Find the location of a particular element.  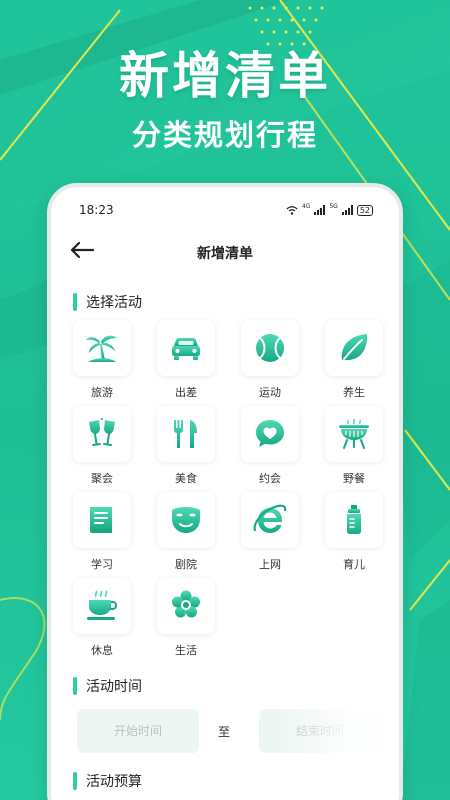

status-time: 18:23 is located at coordinates (96, 210).